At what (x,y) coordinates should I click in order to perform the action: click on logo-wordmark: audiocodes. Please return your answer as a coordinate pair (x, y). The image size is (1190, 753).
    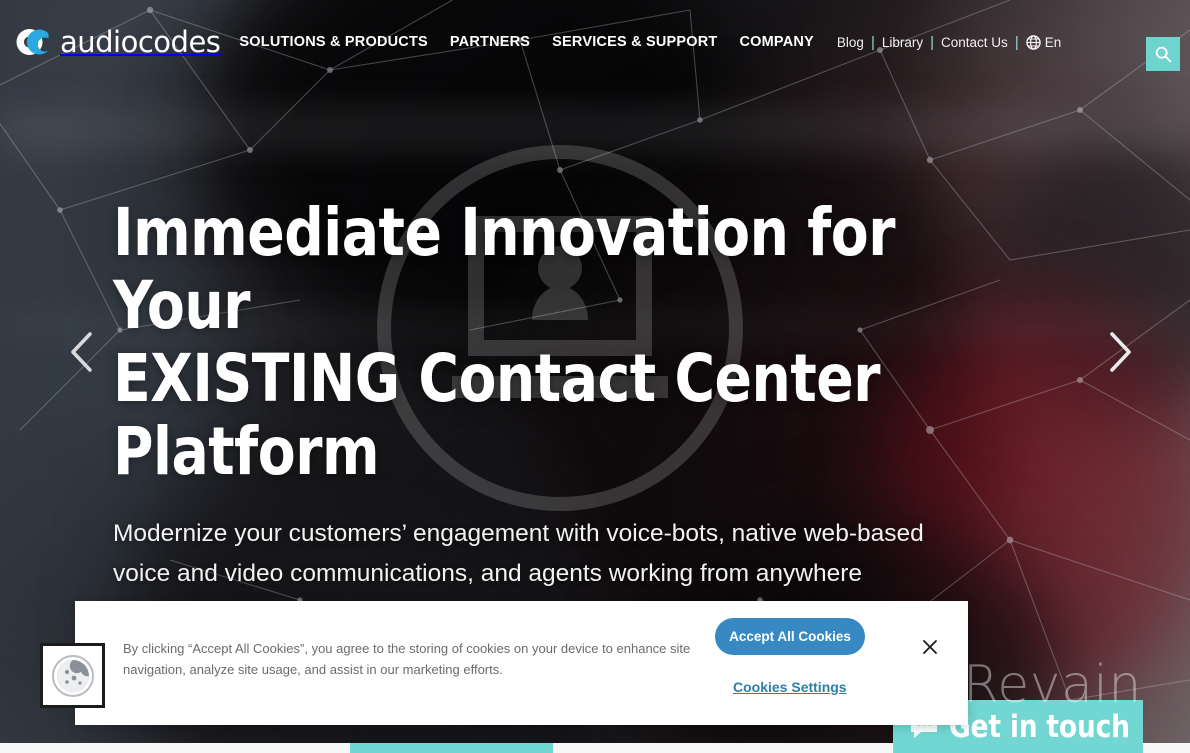
    Looking at the image, I should click on (140, 42).